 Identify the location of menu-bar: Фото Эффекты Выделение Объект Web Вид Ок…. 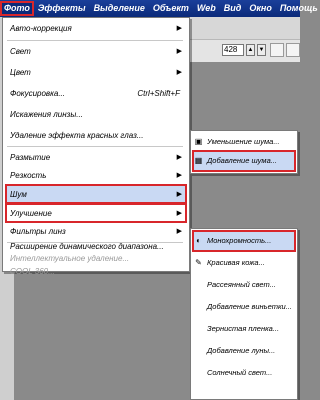
(159, 8).